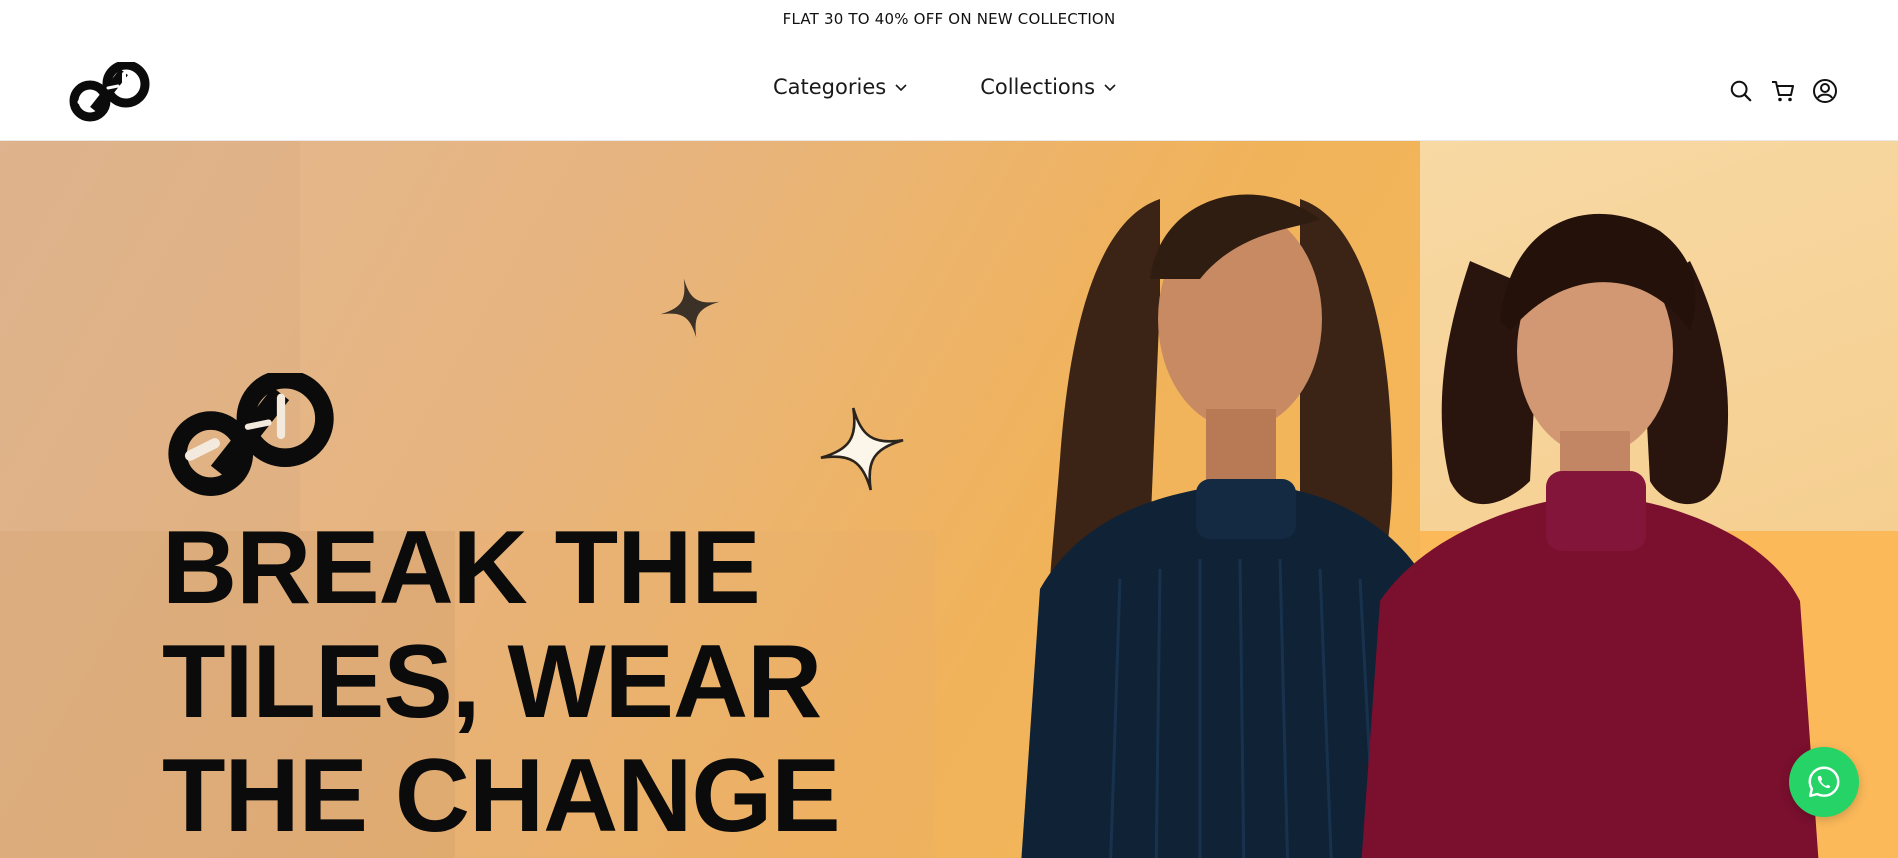 The image size is (1898, 858). Describe the element at coordinates (1825, 91) in the screenshot. I see `account-icon` at that location.